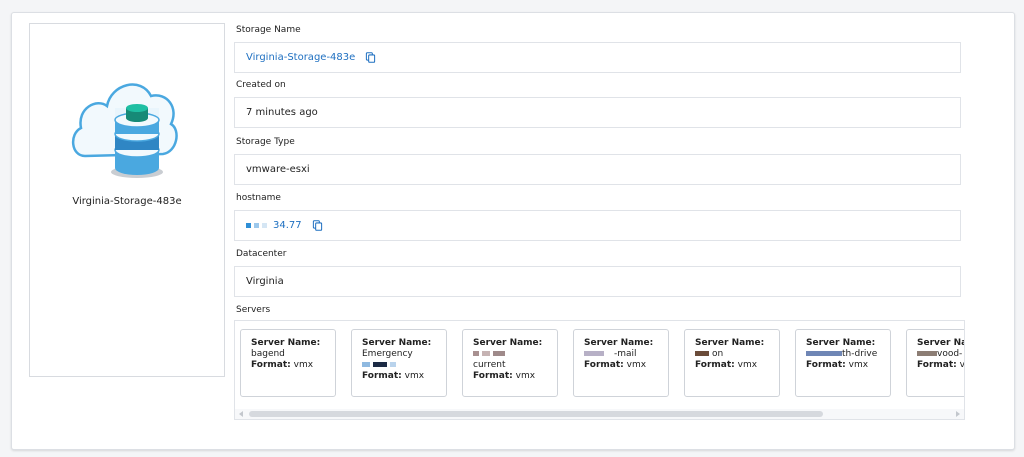  I want to click on created-on-value: 7 minutes ago, so click(282, 112).